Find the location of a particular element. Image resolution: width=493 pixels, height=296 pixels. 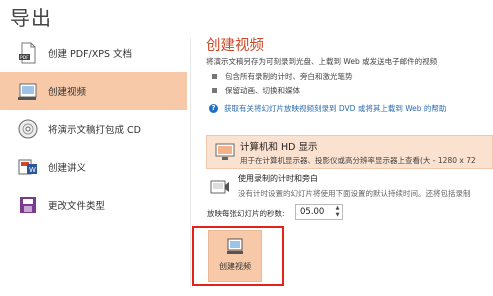

seconds-spinner: 05.00 ▲ ▼ is located at coordinates (319, 212).